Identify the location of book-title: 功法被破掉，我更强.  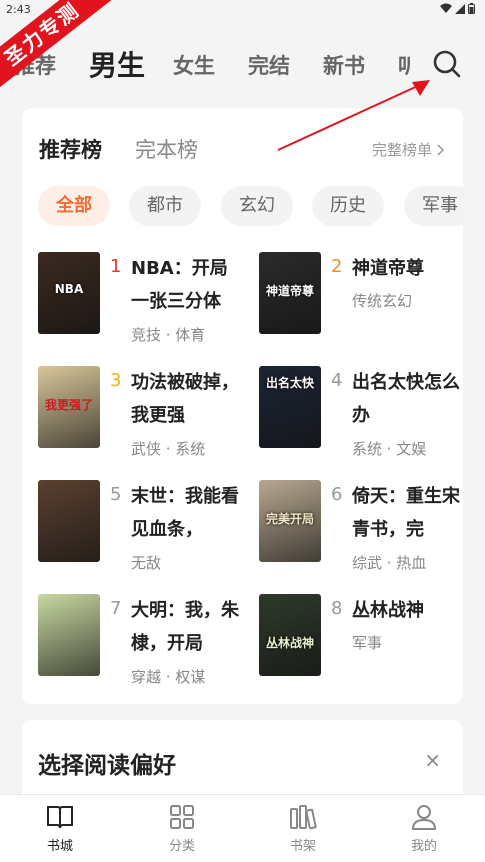
(185, 399).